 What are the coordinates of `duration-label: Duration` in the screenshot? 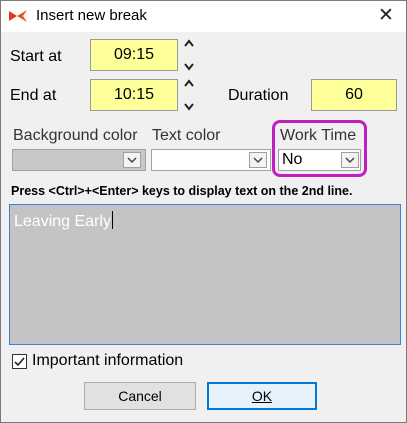 It's located at (258, 95).